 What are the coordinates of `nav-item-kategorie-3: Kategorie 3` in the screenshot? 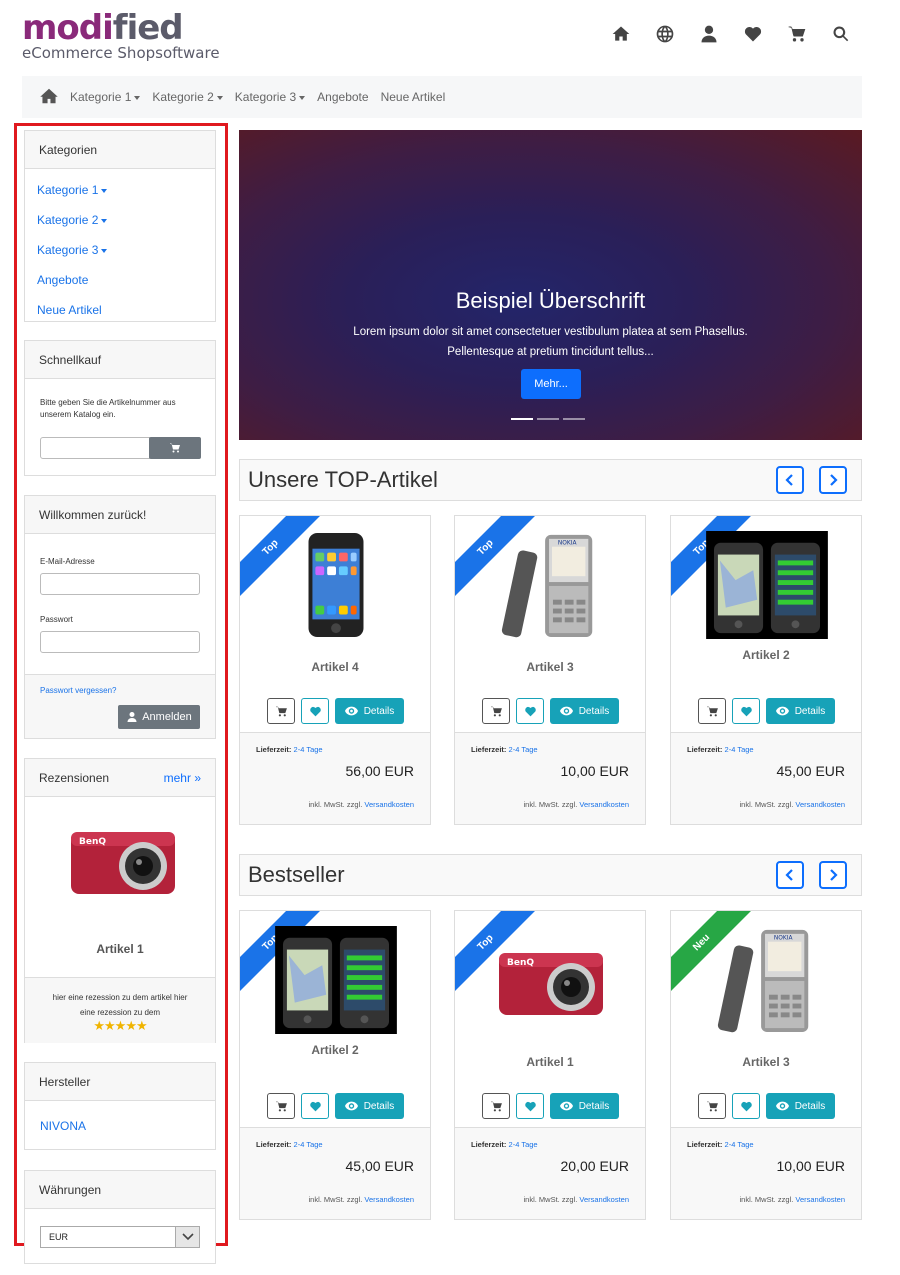 It's located at (270, 97).